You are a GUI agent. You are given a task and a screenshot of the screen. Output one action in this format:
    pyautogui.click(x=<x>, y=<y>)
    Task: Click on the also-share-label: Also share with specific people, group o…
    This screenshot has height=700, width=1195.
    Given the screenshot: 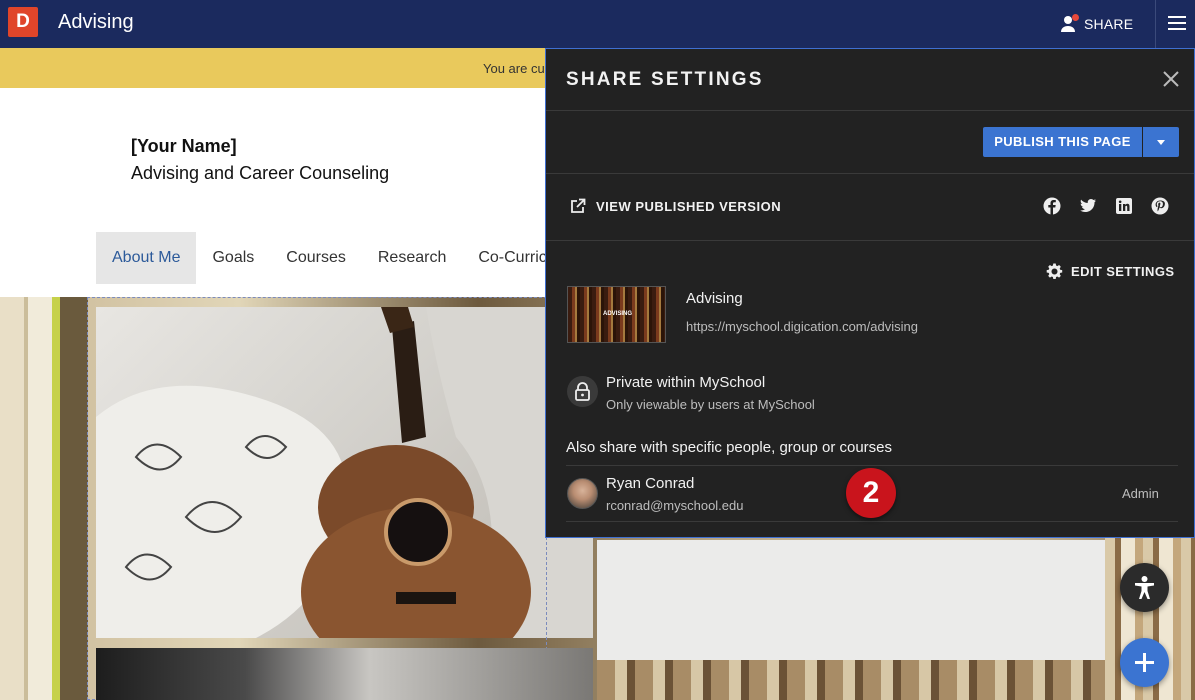 What is the action you would take?
    pyautogui.click(x=729, y=447)
    